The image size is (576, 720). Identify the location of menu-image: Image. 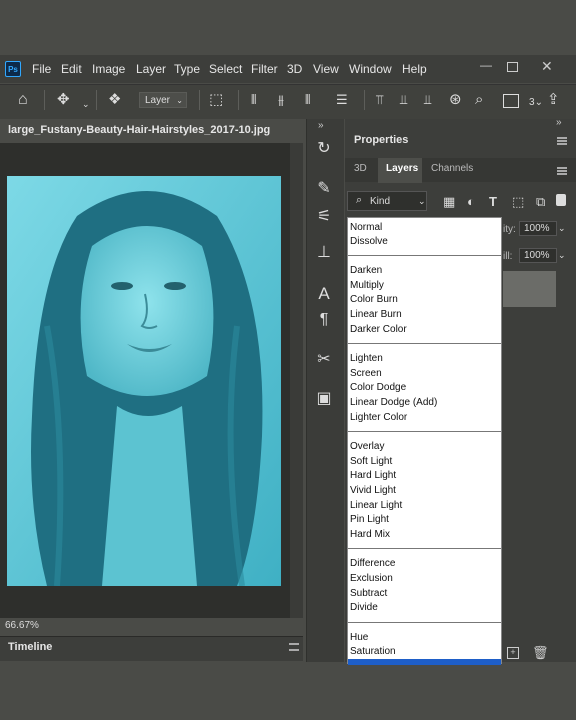
(108, 69).